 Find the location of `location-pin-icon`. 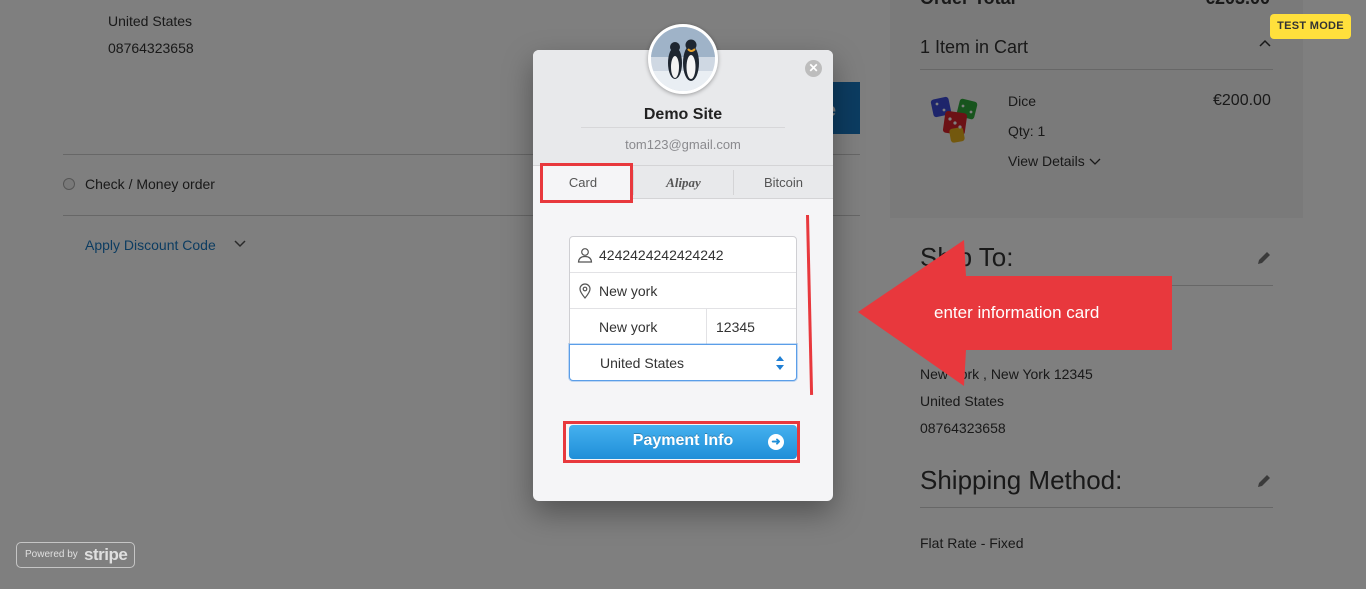

location-pin-icon is located at coordinates (585, 291).